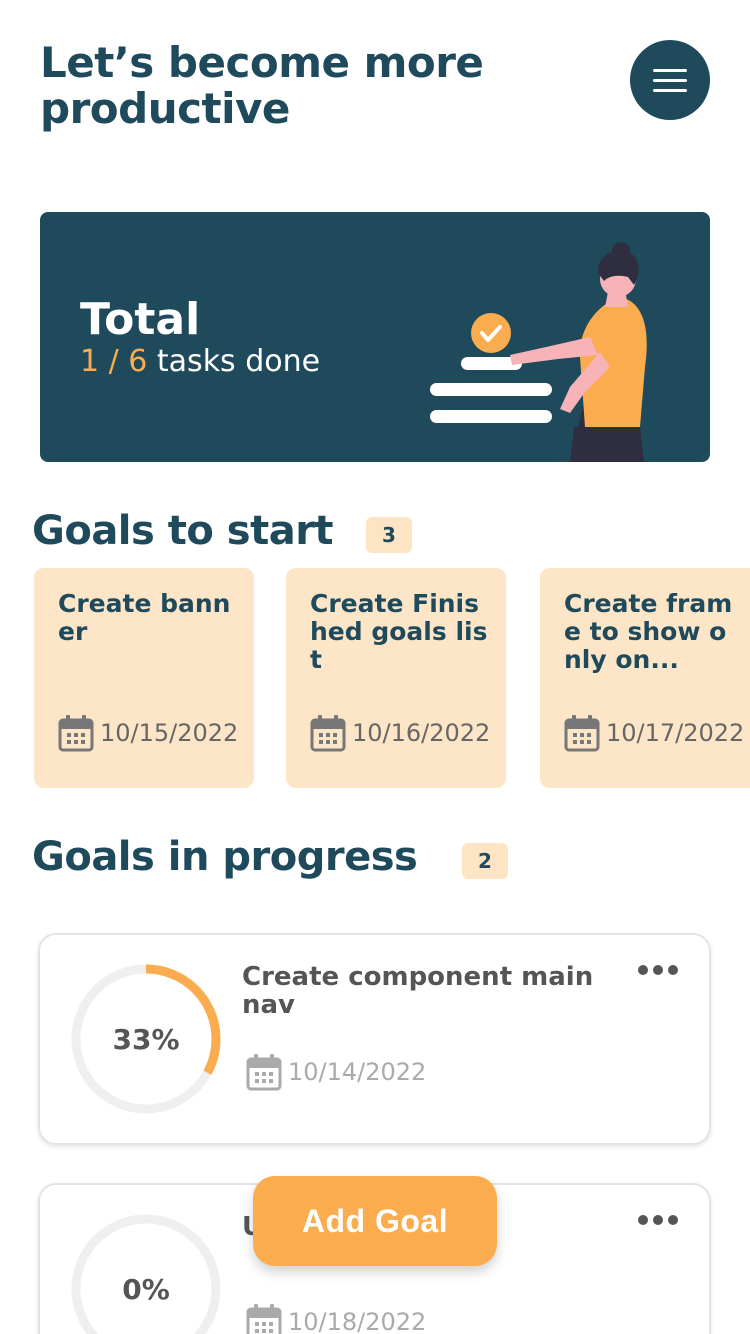  I want to click on goal-date-text: 10/17/2022, so click(675, 733).